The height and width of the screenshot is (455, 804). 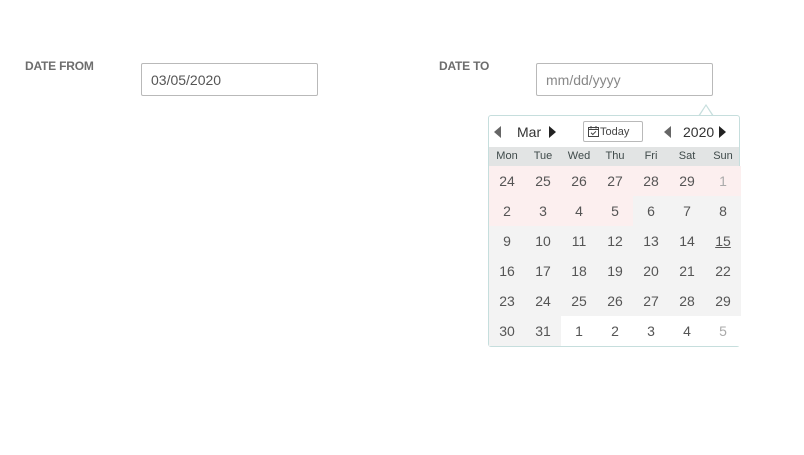 What do you see at coordinates (593, 131) in the screenshot?
I see `calendar-check-icon` at bounding box center [593, 131].